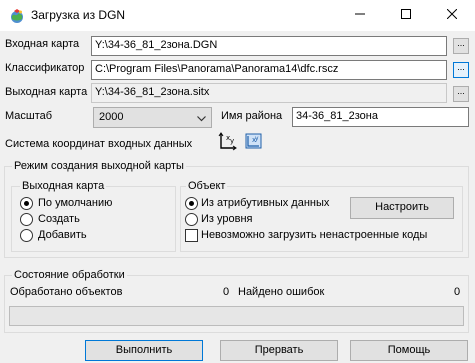 The image size is (475, 363). What do you see at coordinates (279, 350) in the screenshot?
I see `abort-button: Прервать` at bounding box center [279, 350].